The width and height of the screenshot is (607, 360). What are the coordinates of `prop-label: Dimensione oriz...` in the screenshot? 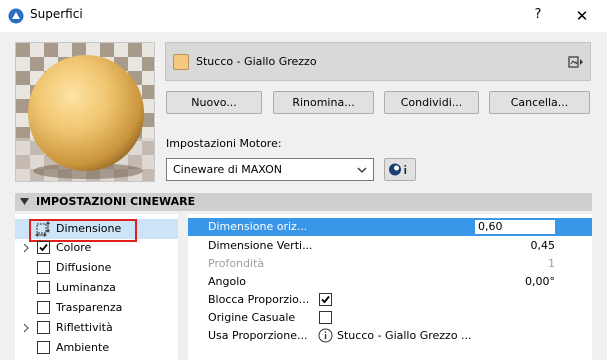 It's located at (258, 226).